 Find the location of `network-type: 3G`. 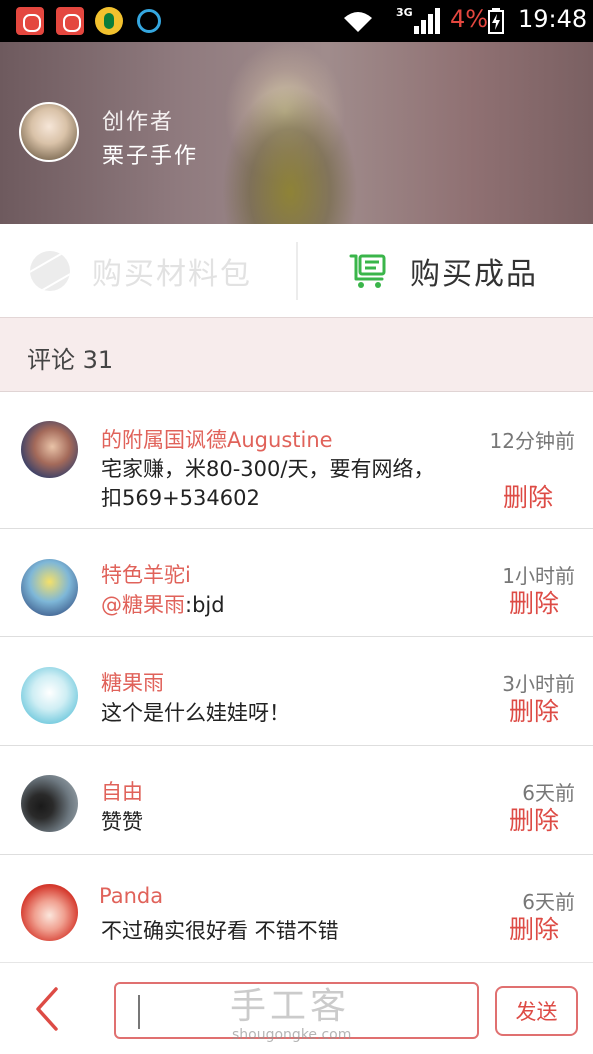

network-type: 3G is located at coordinates (404, 12).